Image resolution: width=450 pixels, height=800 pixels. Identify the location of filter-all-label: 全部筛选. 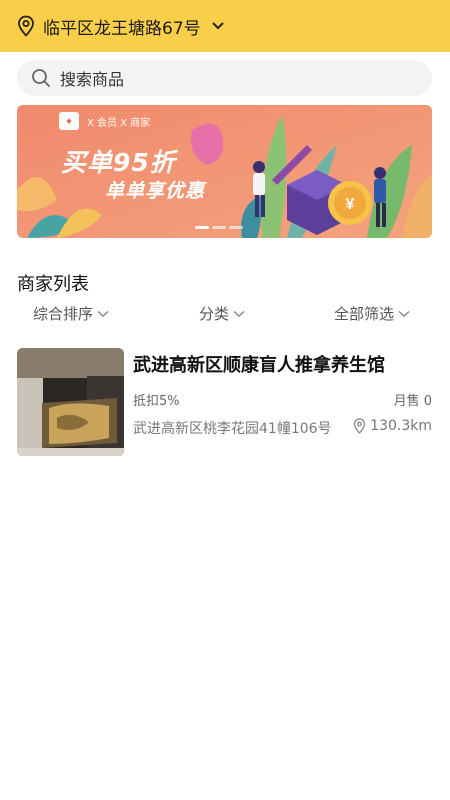
(364, 314).